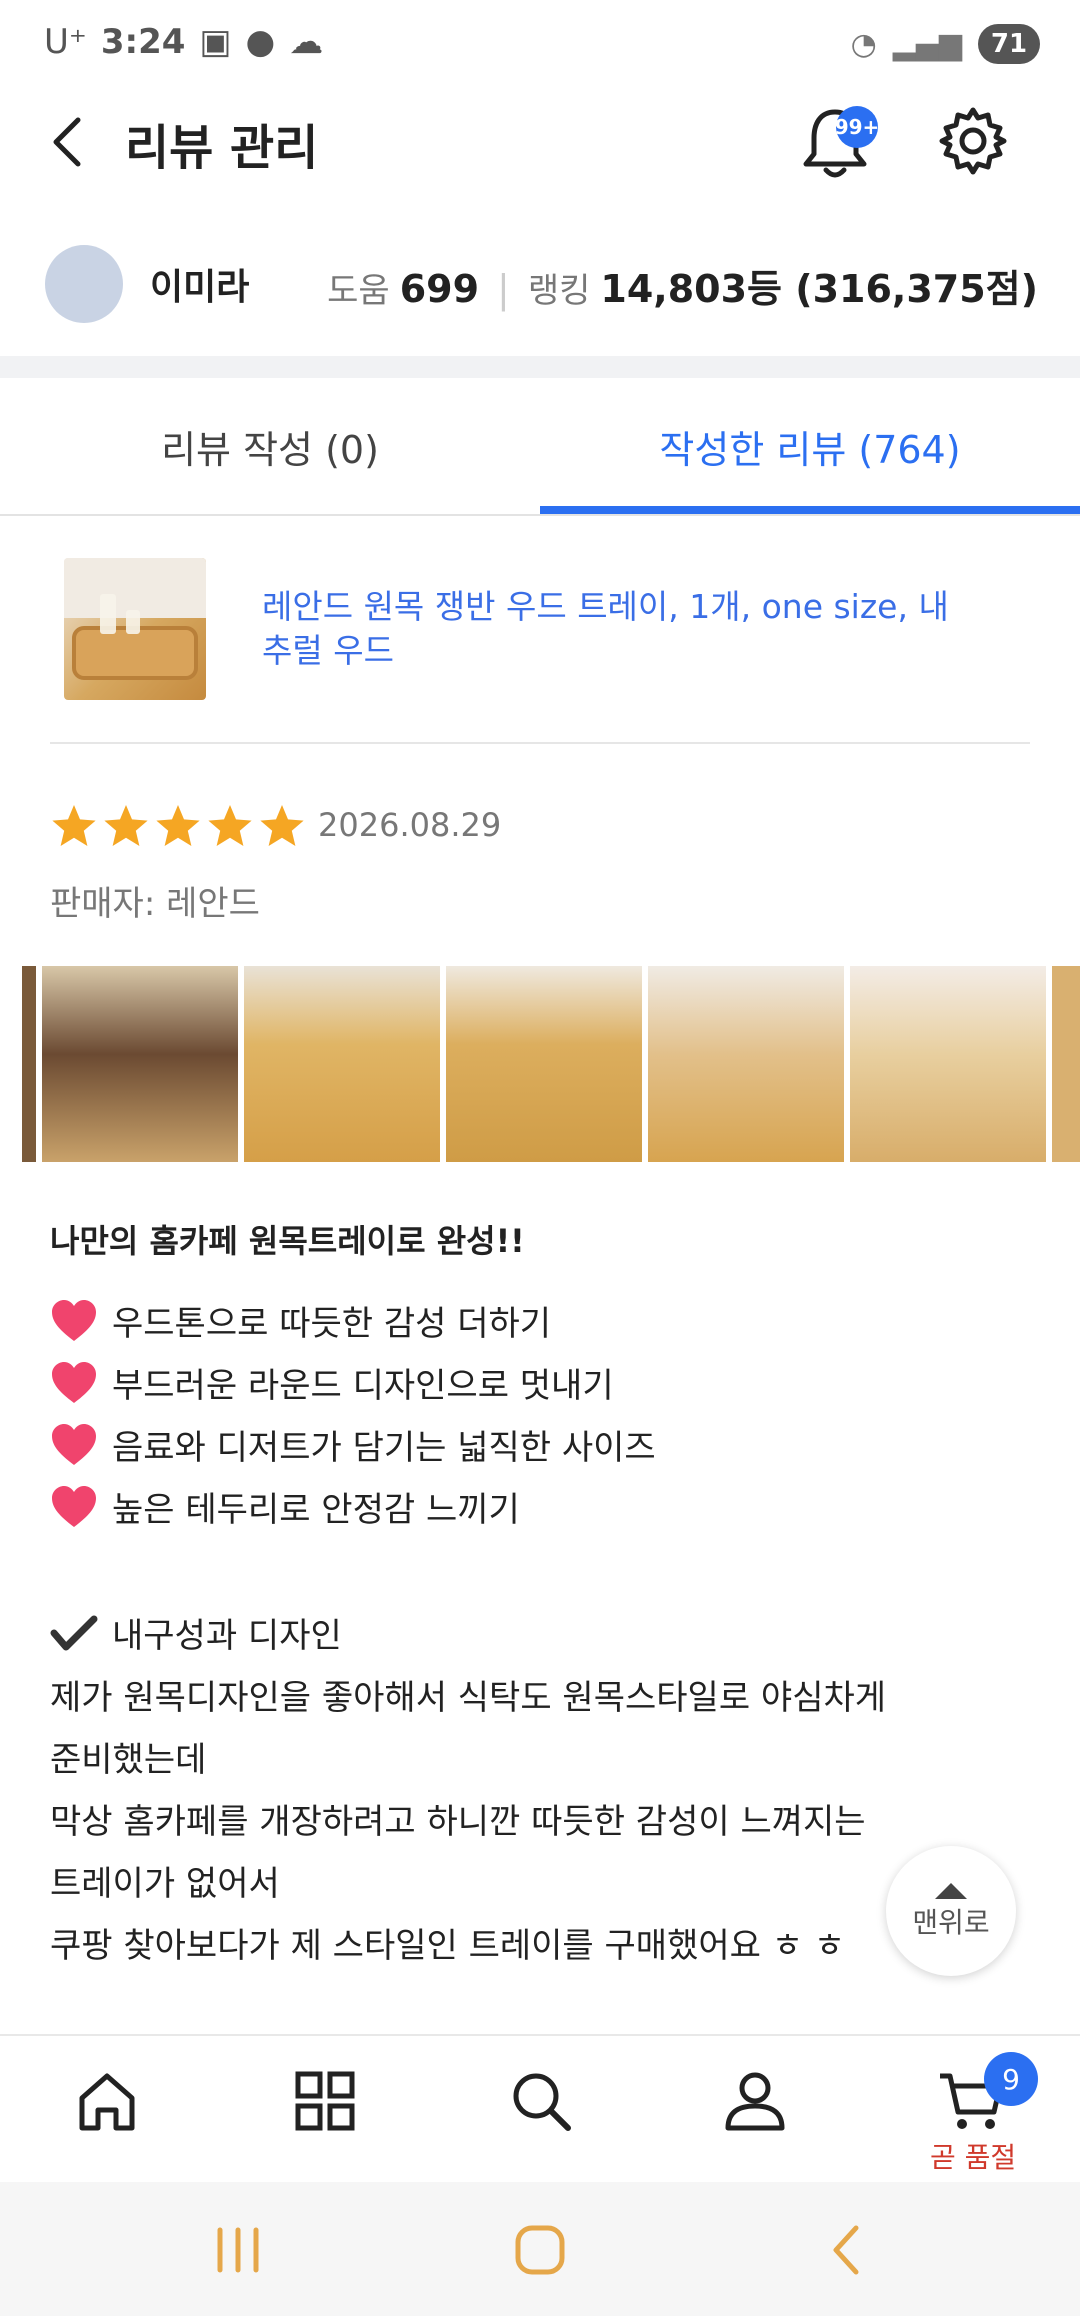  Describe the element at coordinates (541, 2101) in the screenshot. I see `search-icon` at that location.